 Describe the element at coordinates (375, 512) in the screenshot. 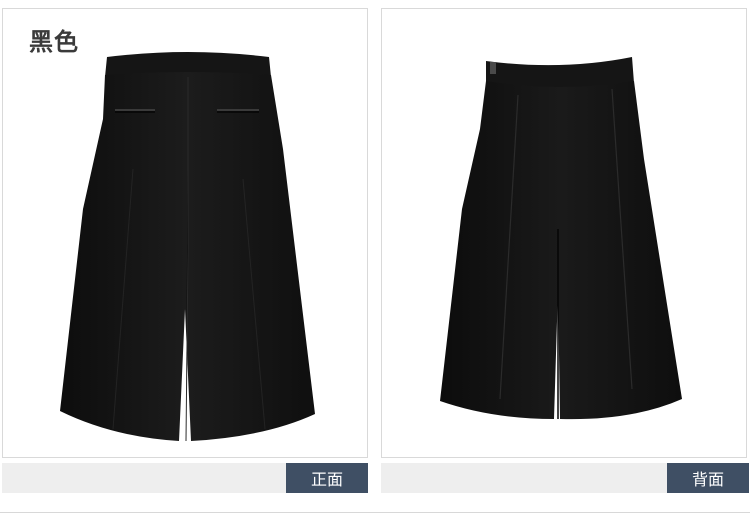

I see `bottom-divider` at that location.